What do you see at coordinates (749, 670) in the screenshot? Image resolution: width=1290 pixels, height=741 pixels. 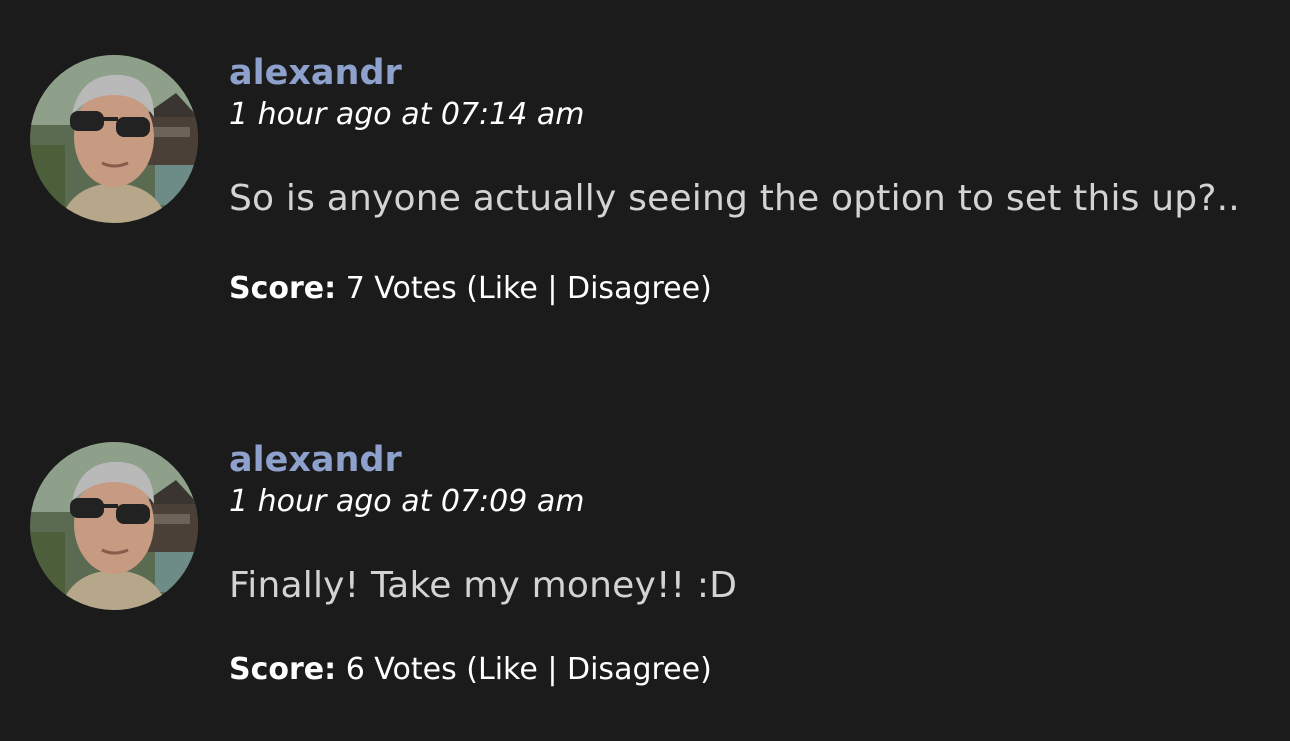 I see `comment-score: Score: 6 Votes (Like | Disagree)` at bounding box center [749, 670].